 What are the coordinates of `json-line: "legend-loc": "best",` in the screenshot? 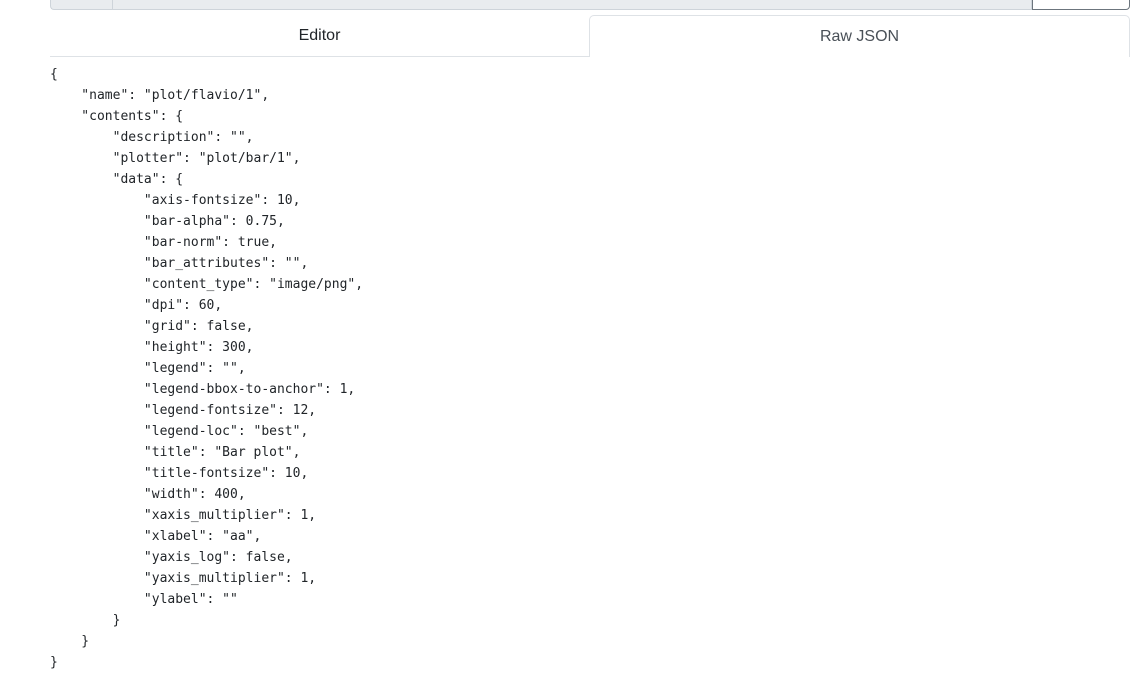 It's located at (179, 431).